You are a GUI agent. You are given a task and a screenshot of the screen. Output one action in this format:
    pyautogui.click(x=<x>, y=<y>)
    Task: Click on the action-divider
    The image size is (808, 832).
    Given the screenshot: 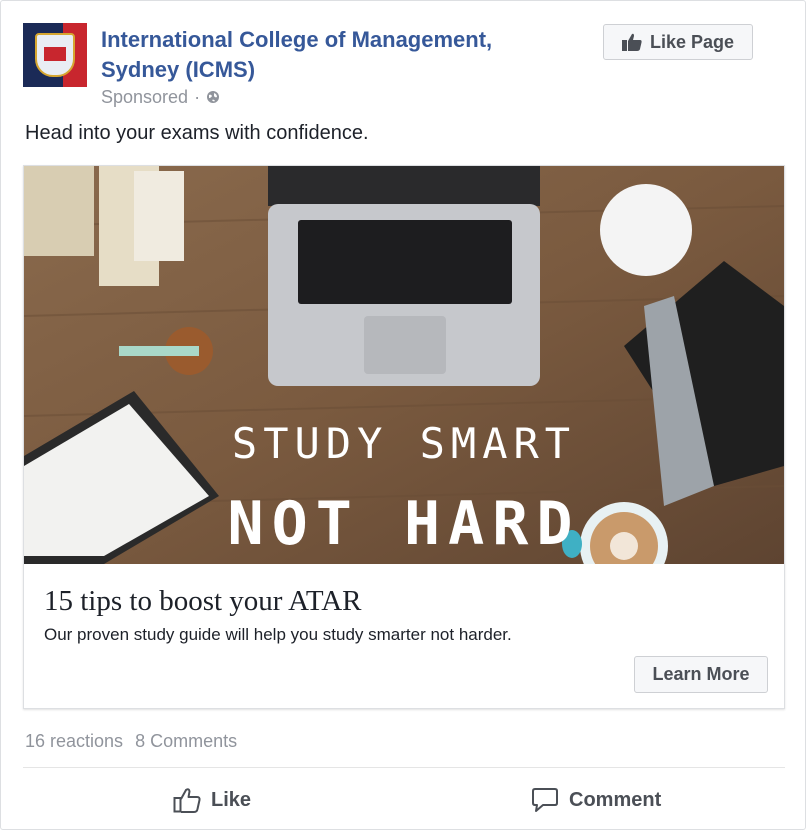 What is the action you would take?
    pyautogui.click(x=404, y=767)
    